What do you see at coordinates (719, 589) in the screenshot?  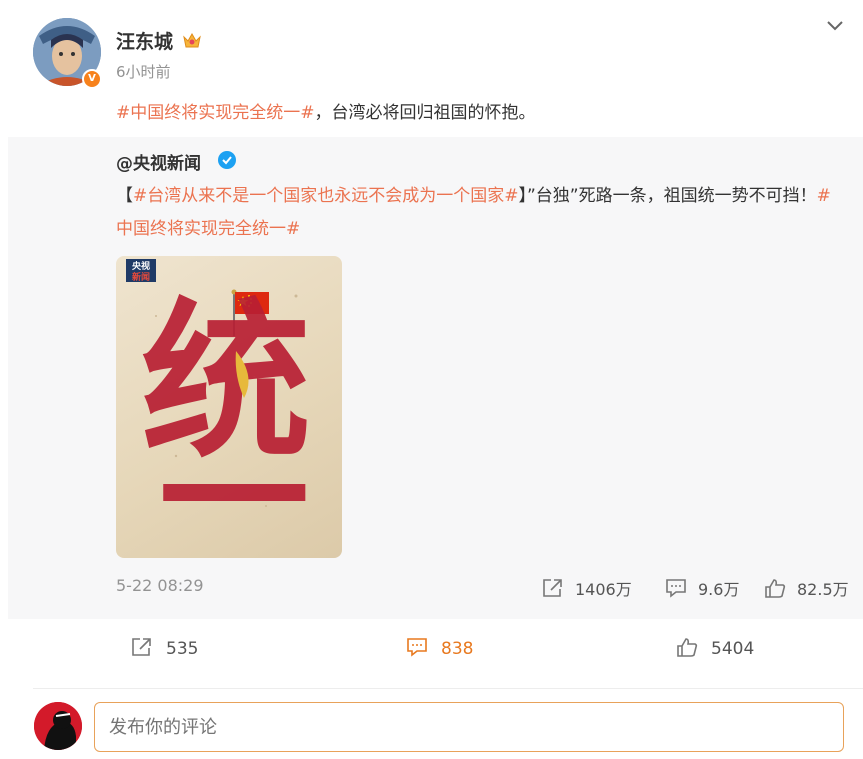 I see `repost-comment-count: 9.6万` at bounding box center [719, 589].